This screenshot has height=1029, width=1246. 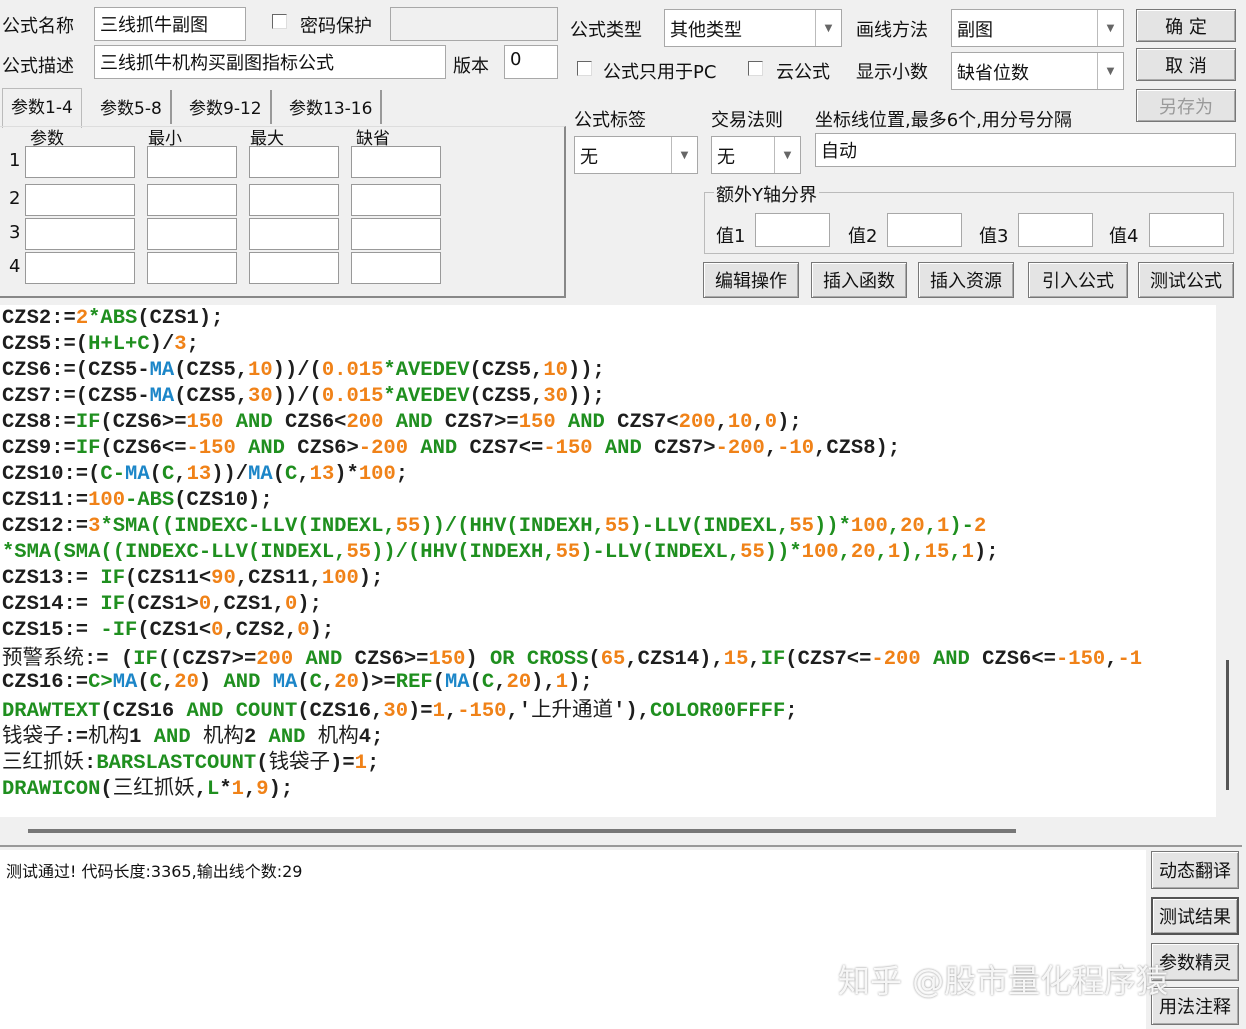 I want to click on y3-input, so click(x=1055, y=230).